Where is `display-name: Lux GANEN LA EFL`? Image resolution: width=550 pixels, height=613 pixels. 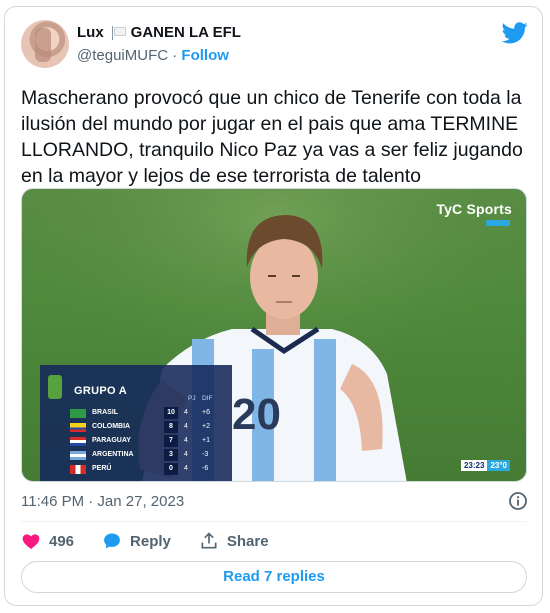 display-name: Lux GANEN LA EFL is located at coordinates (159, 33).